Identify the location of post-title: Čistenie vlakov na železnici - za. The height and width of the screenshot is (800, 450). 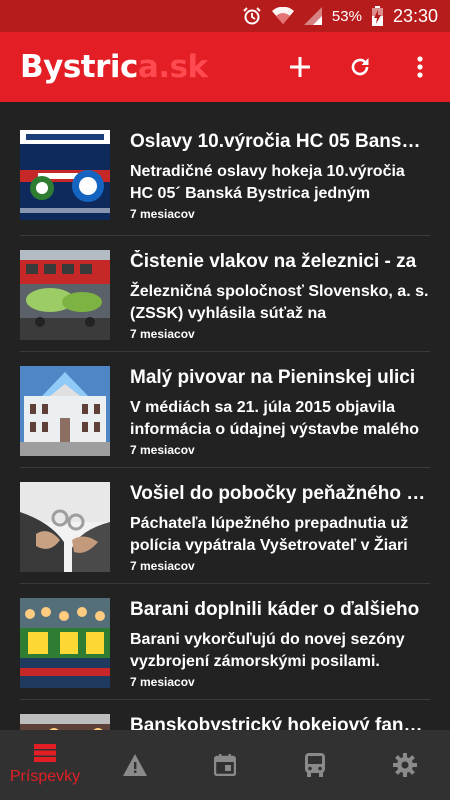
(273, 261).